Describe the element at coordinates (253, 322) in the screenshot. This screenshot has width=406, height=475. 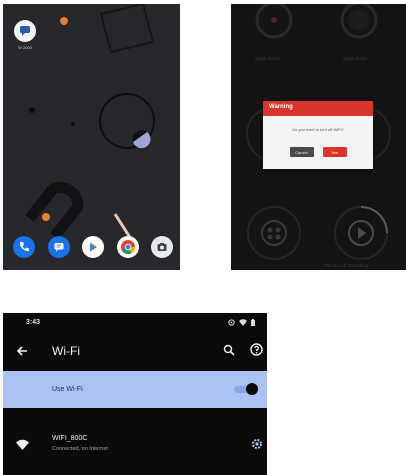
I see `battery-icon` at that location.